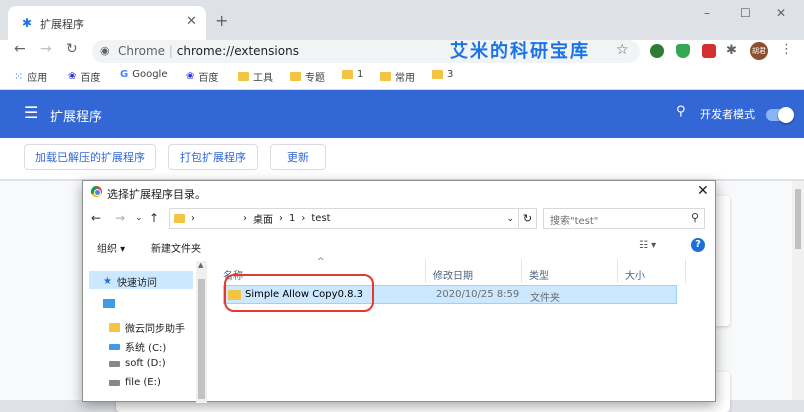 The height and width of the screenshot is (412, 804). What do you see at coordinates (405, 78) in the screenshot?
I see `bookmark-label: 常用` at bounding box center [405, 78].